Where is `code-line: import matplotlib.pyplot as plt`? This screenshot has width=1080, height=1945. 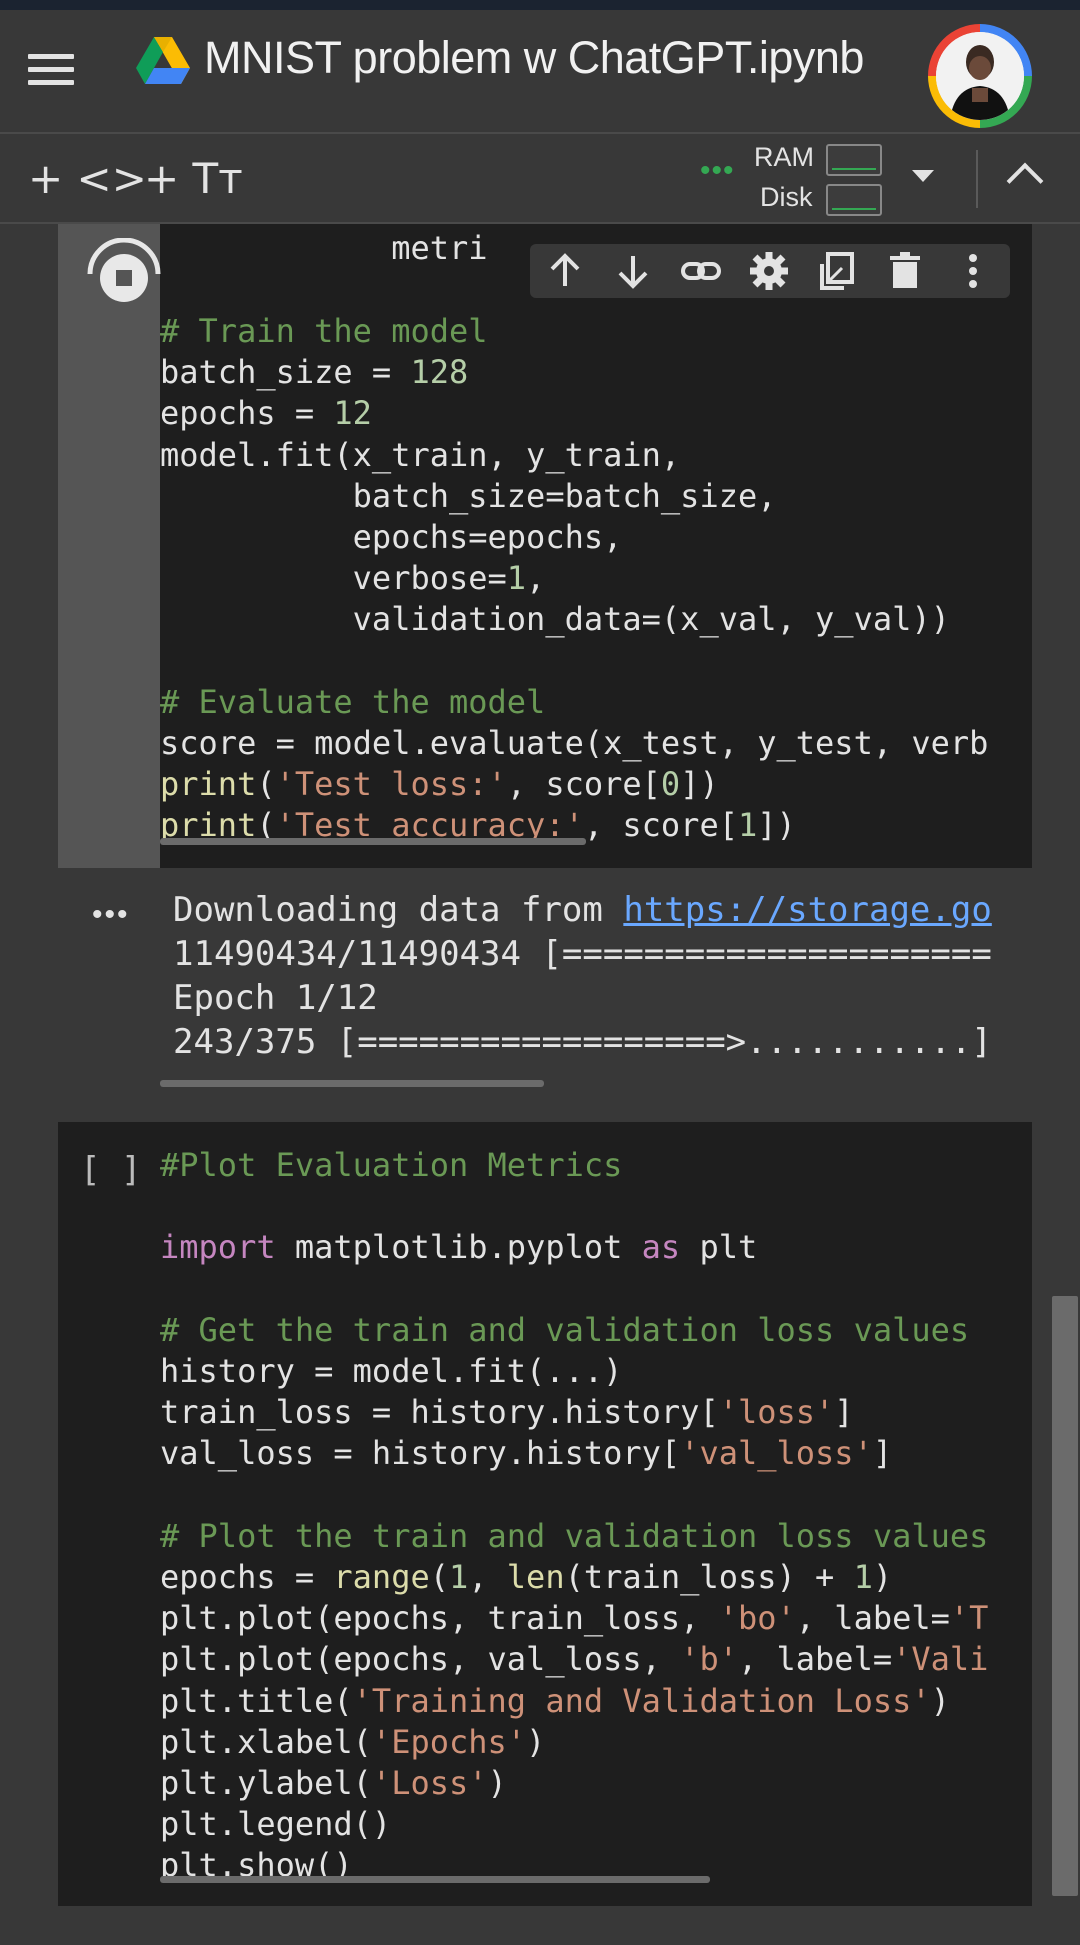 code-line: import matplotlib.pyplot as plt is located at coordinates (459, 1247).